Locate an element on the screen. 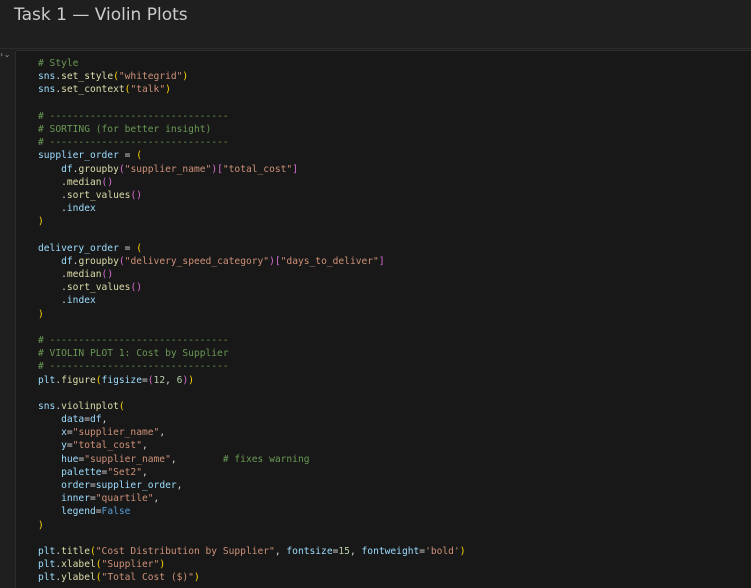 This screenshot has width=751, height=588. code-token: index is located at coordinates (81, 301).